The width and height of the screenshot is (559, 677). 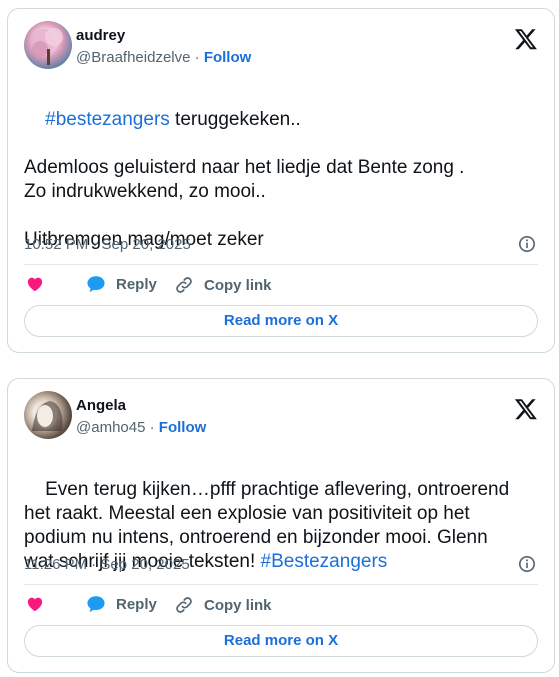 I want to click on tweet-header: audrey @Braafheidzelve · Follow, so click(x=281, y=46).